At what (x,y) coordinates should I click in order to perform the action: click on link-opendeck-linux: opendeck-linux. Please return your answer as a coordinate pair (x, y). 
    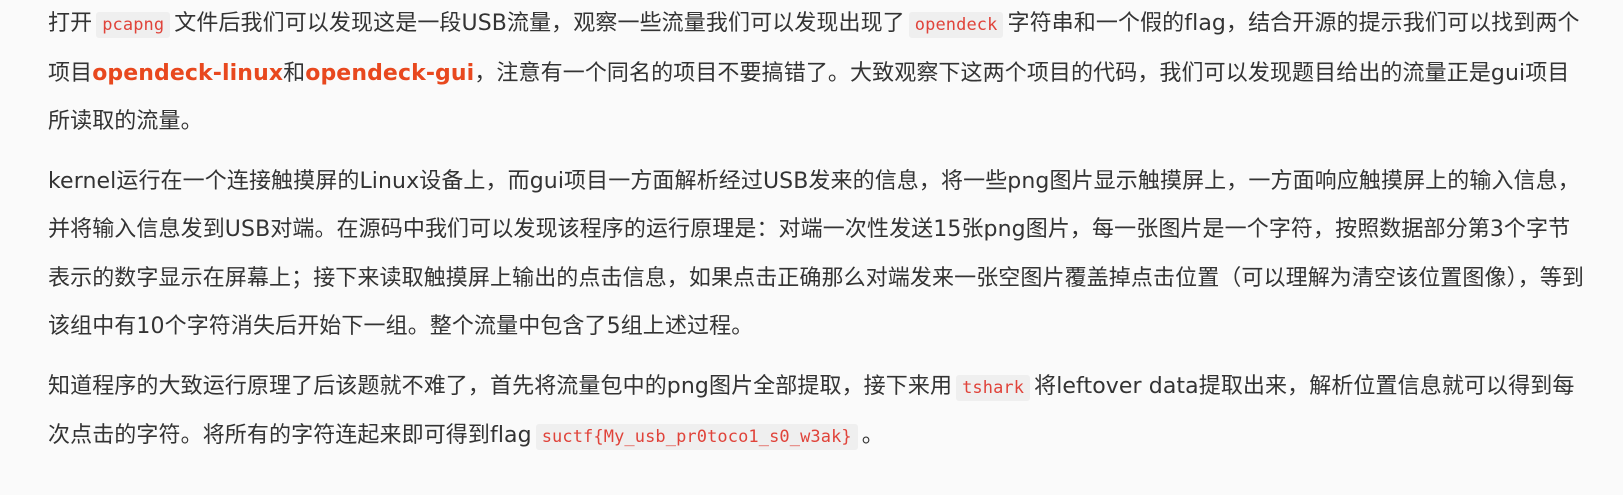
    Looking at the image, I should click on (187, 73).